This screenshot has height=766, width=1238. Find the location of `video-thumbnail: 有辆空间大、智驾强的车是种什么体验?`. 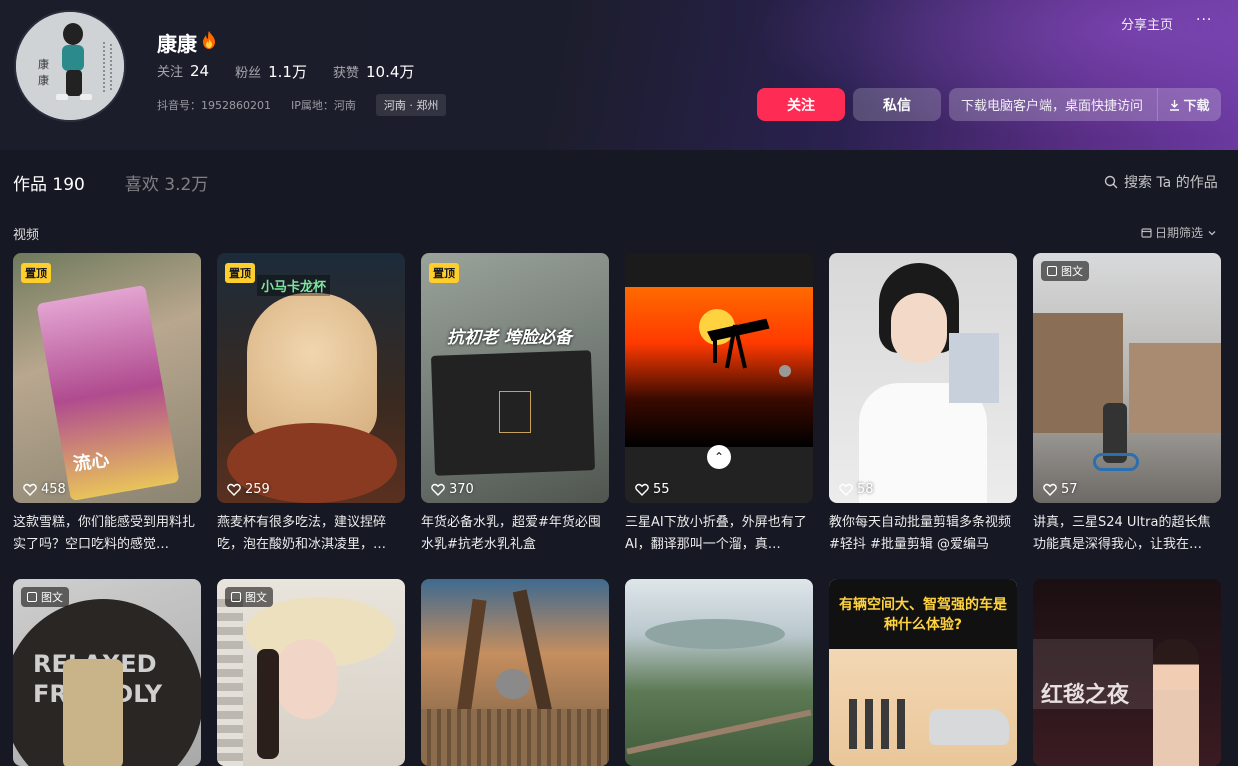

video-thumbnail: 有辆空间大、智驾强的车是种什么体验? is located at coordinates (923, 672).